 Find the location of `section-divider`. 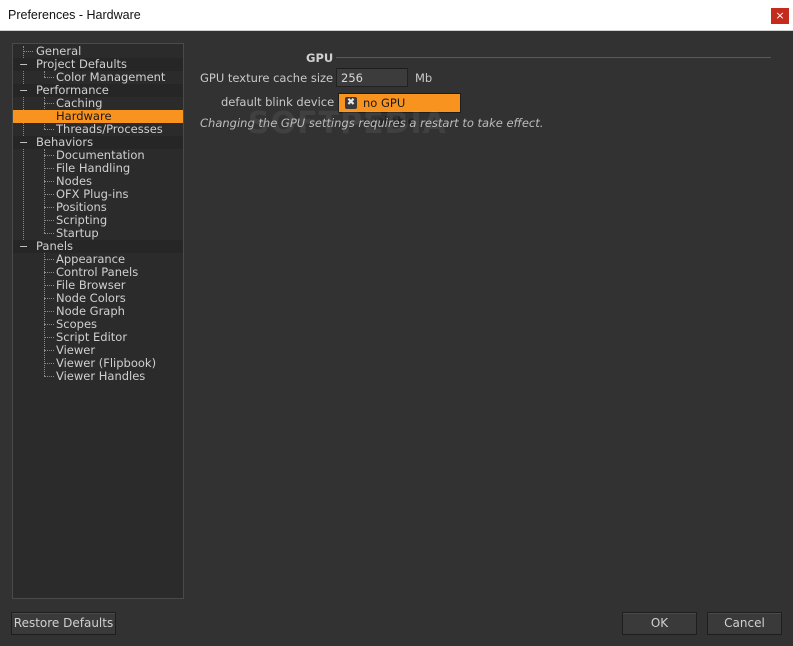

section-divider is located at coordinates (553, 57).